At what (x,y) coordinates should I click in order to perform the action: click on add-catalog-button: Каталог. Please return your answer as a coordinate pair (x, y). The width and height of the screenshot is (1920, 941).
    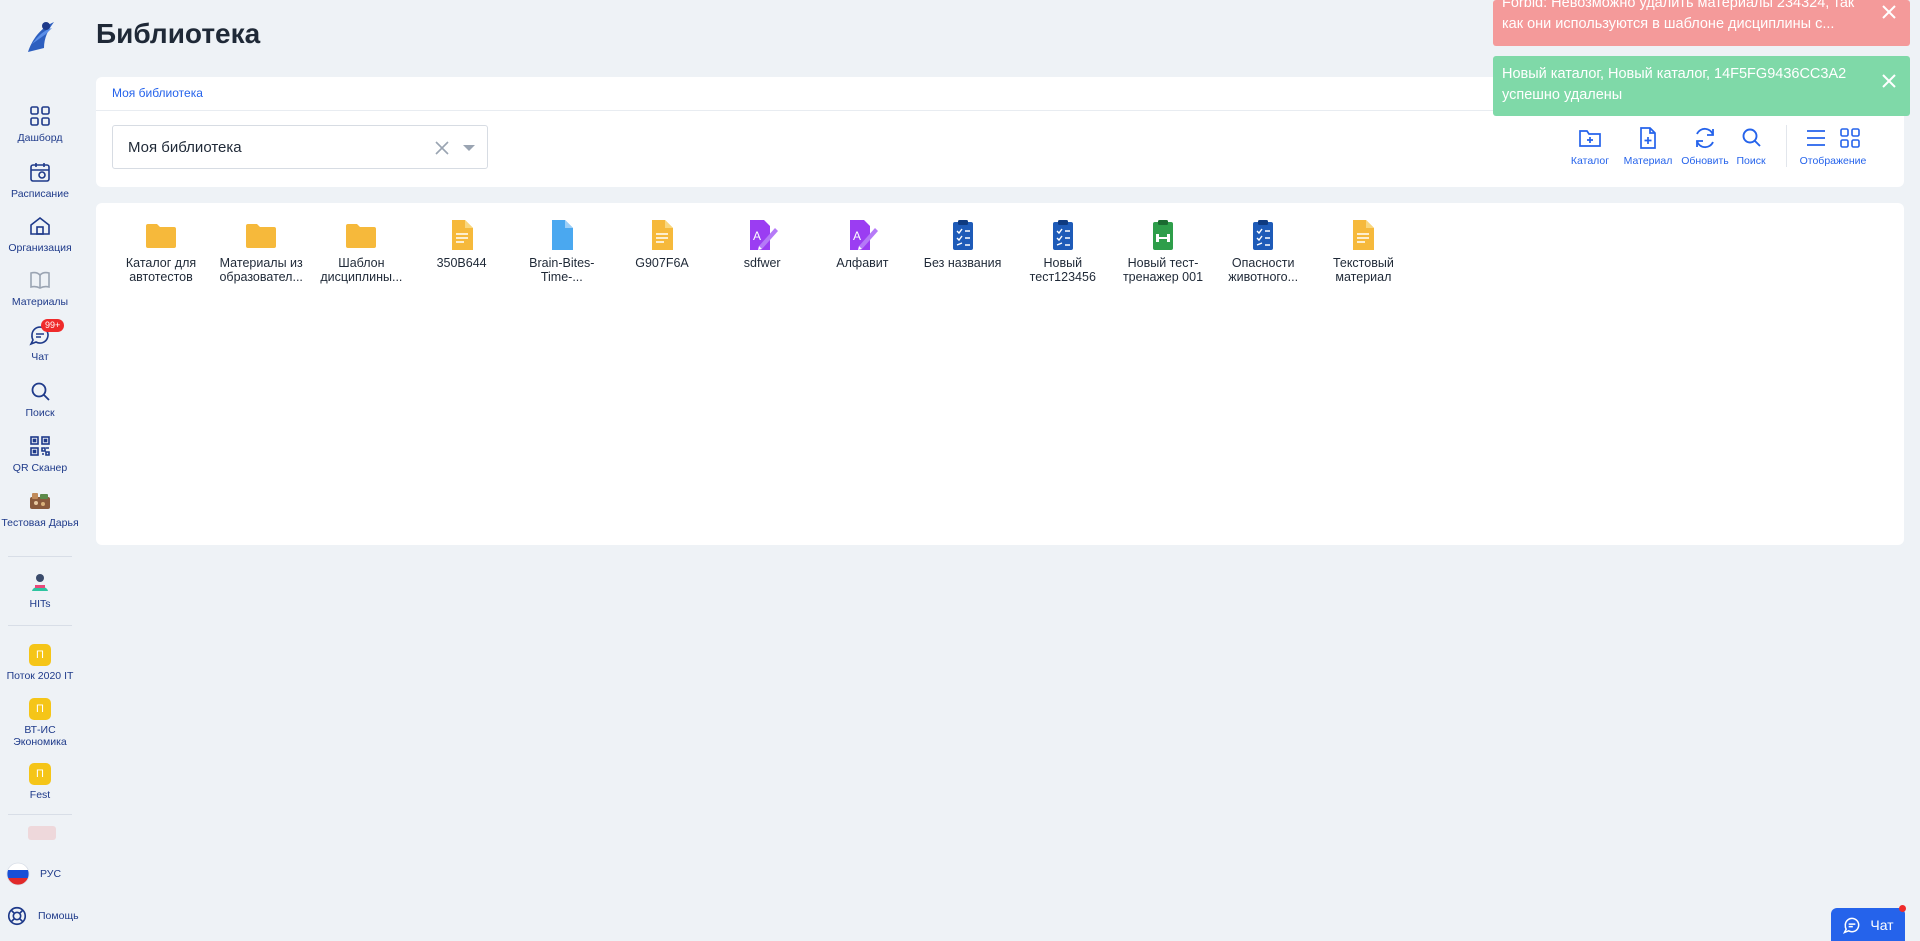
    Looking at the image, I should click on (1590, 146).